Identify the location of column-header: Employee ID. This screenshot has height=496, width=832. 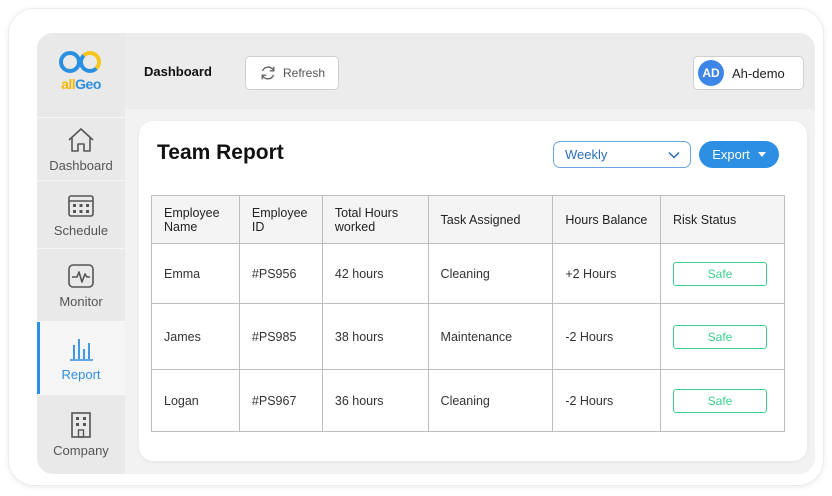
(280, 219).